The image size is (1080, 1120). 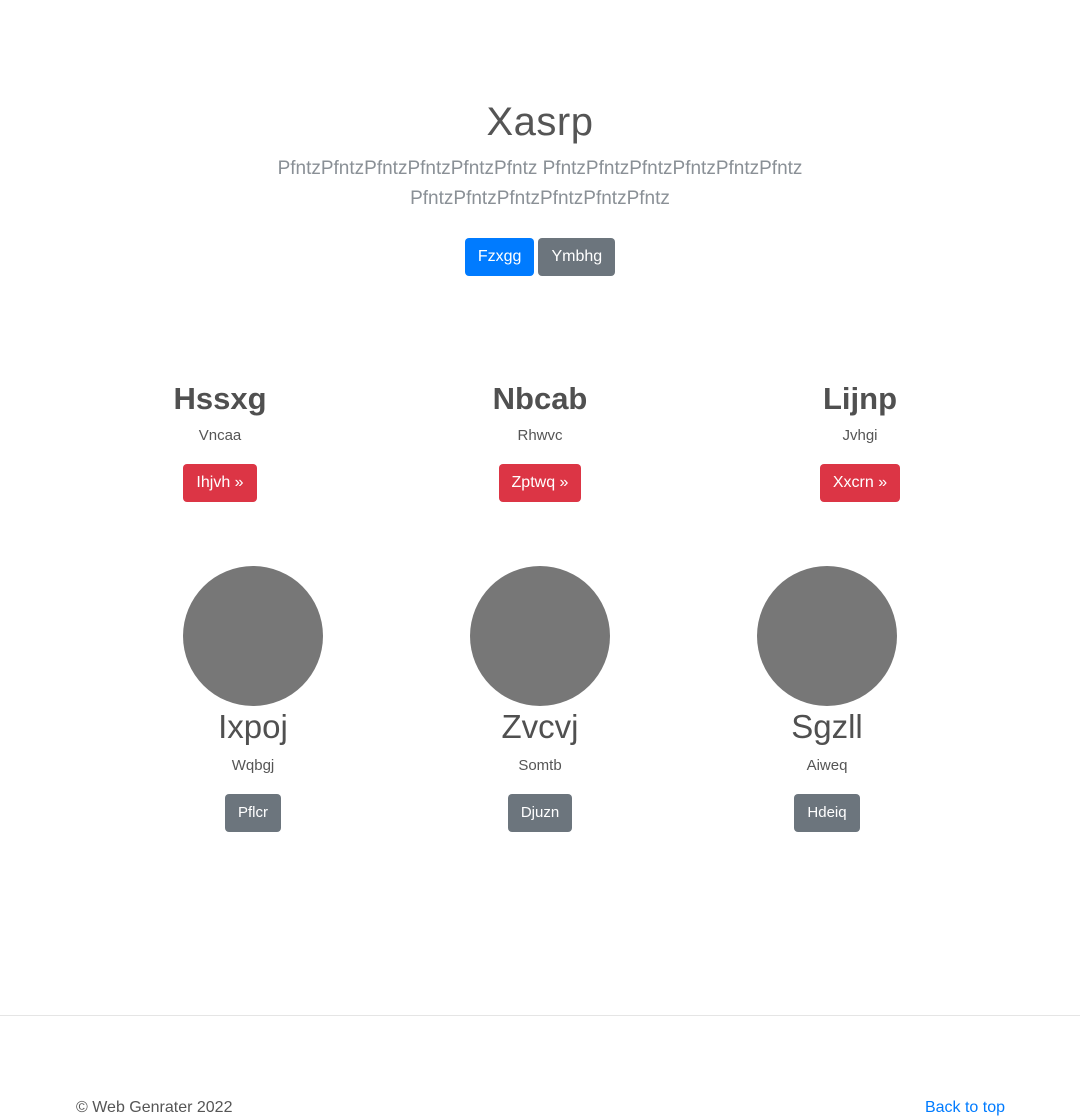 I want to click on member-name: Ixpoj, so click(x=253, y=726).